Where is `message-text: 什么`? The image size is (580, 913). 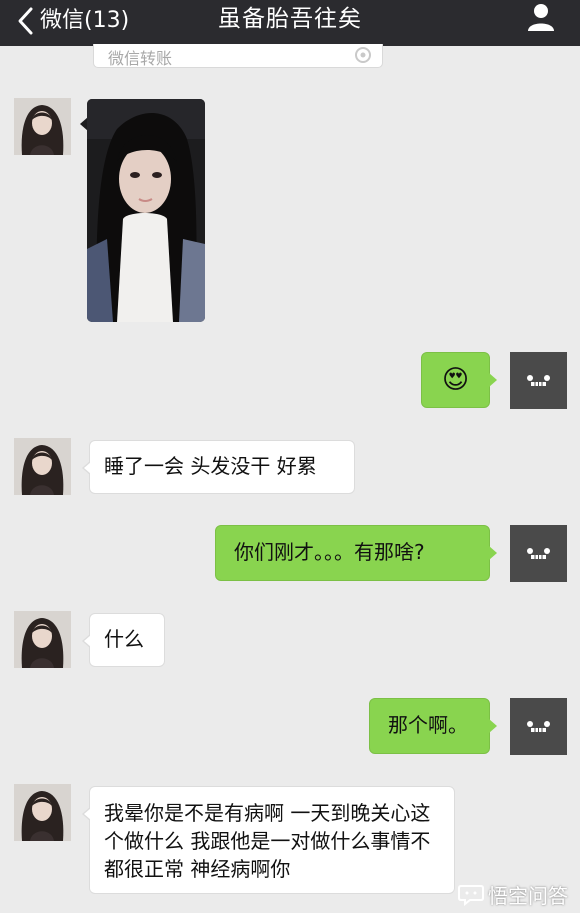 message-text: 什么 is located at coordinates (124, 639).